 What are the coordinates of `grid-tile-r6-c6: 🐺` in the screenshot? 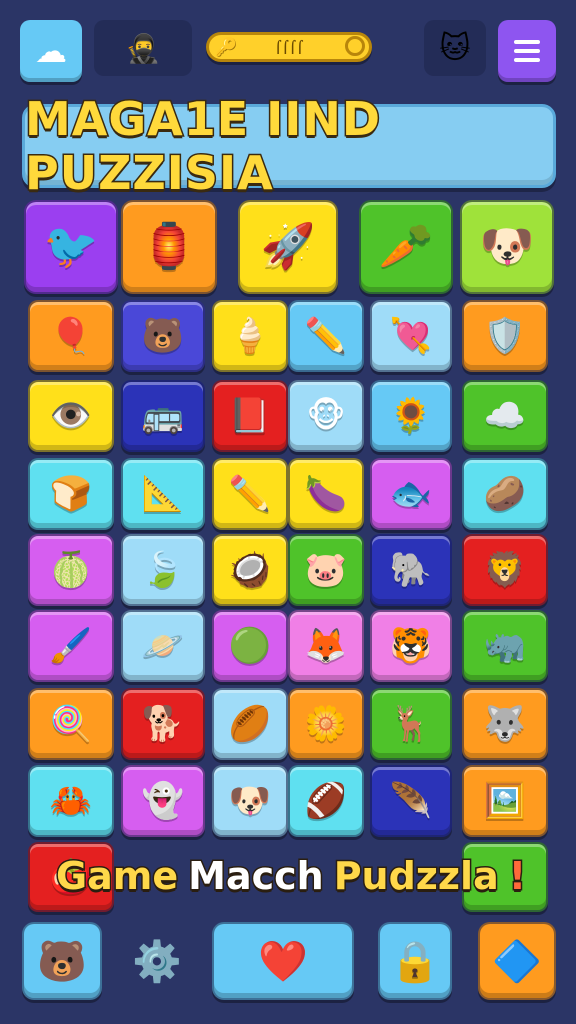 It's located at (505, 724).